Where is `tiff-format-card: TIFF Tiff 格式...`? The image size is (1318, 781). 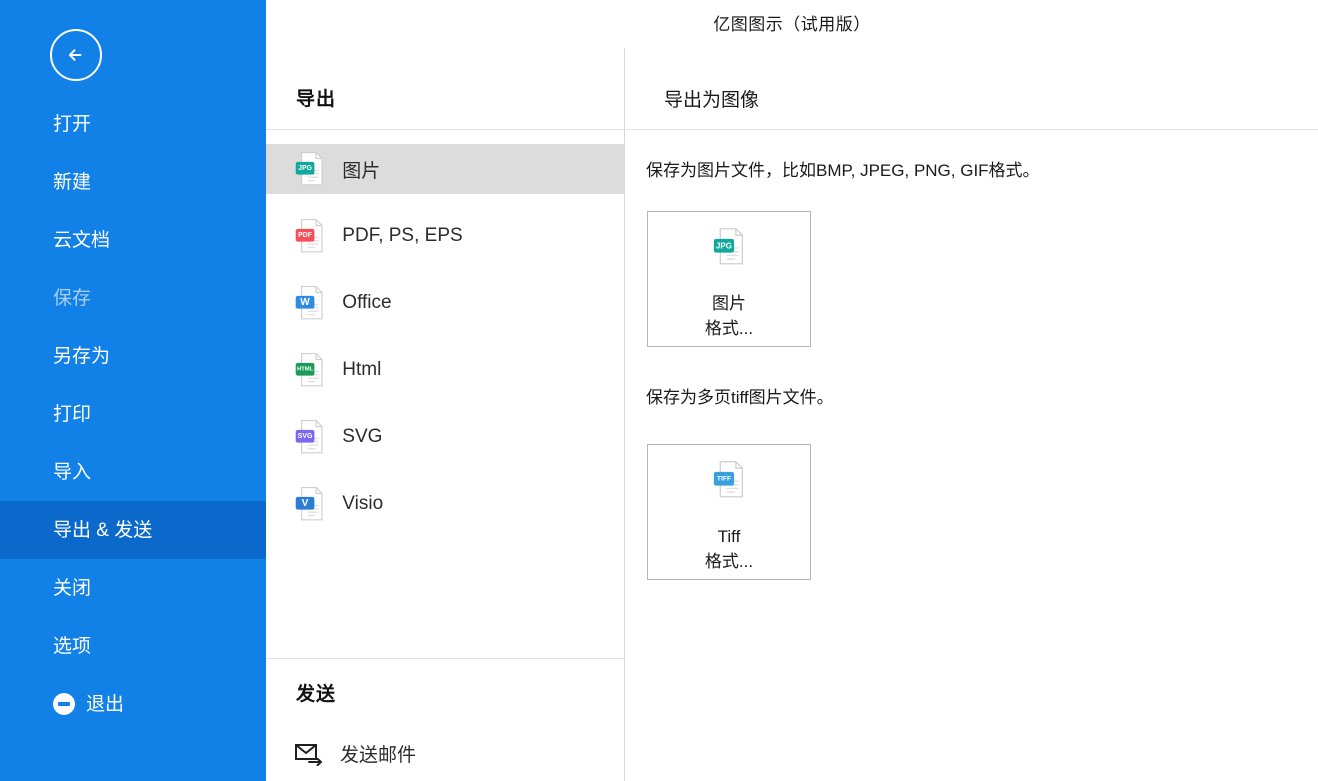 tiff-format-card: TIFF Tiff 格式... is located at coordinates (729, 512).